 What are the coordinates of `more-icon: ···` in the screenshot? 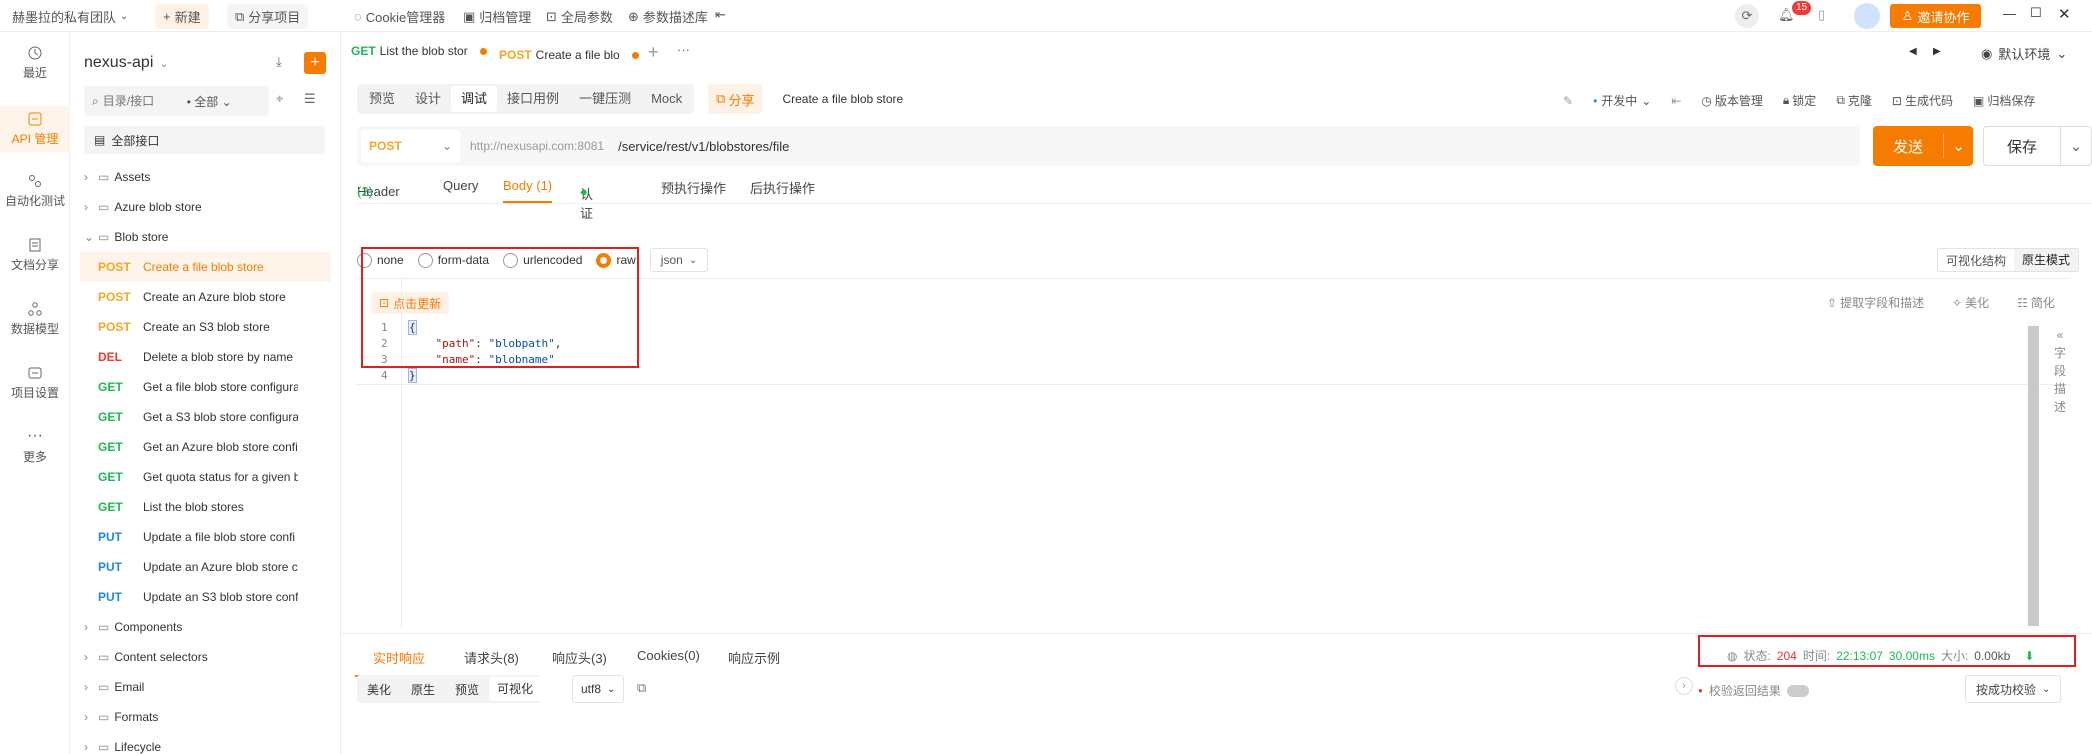 It's located at (683, 49).